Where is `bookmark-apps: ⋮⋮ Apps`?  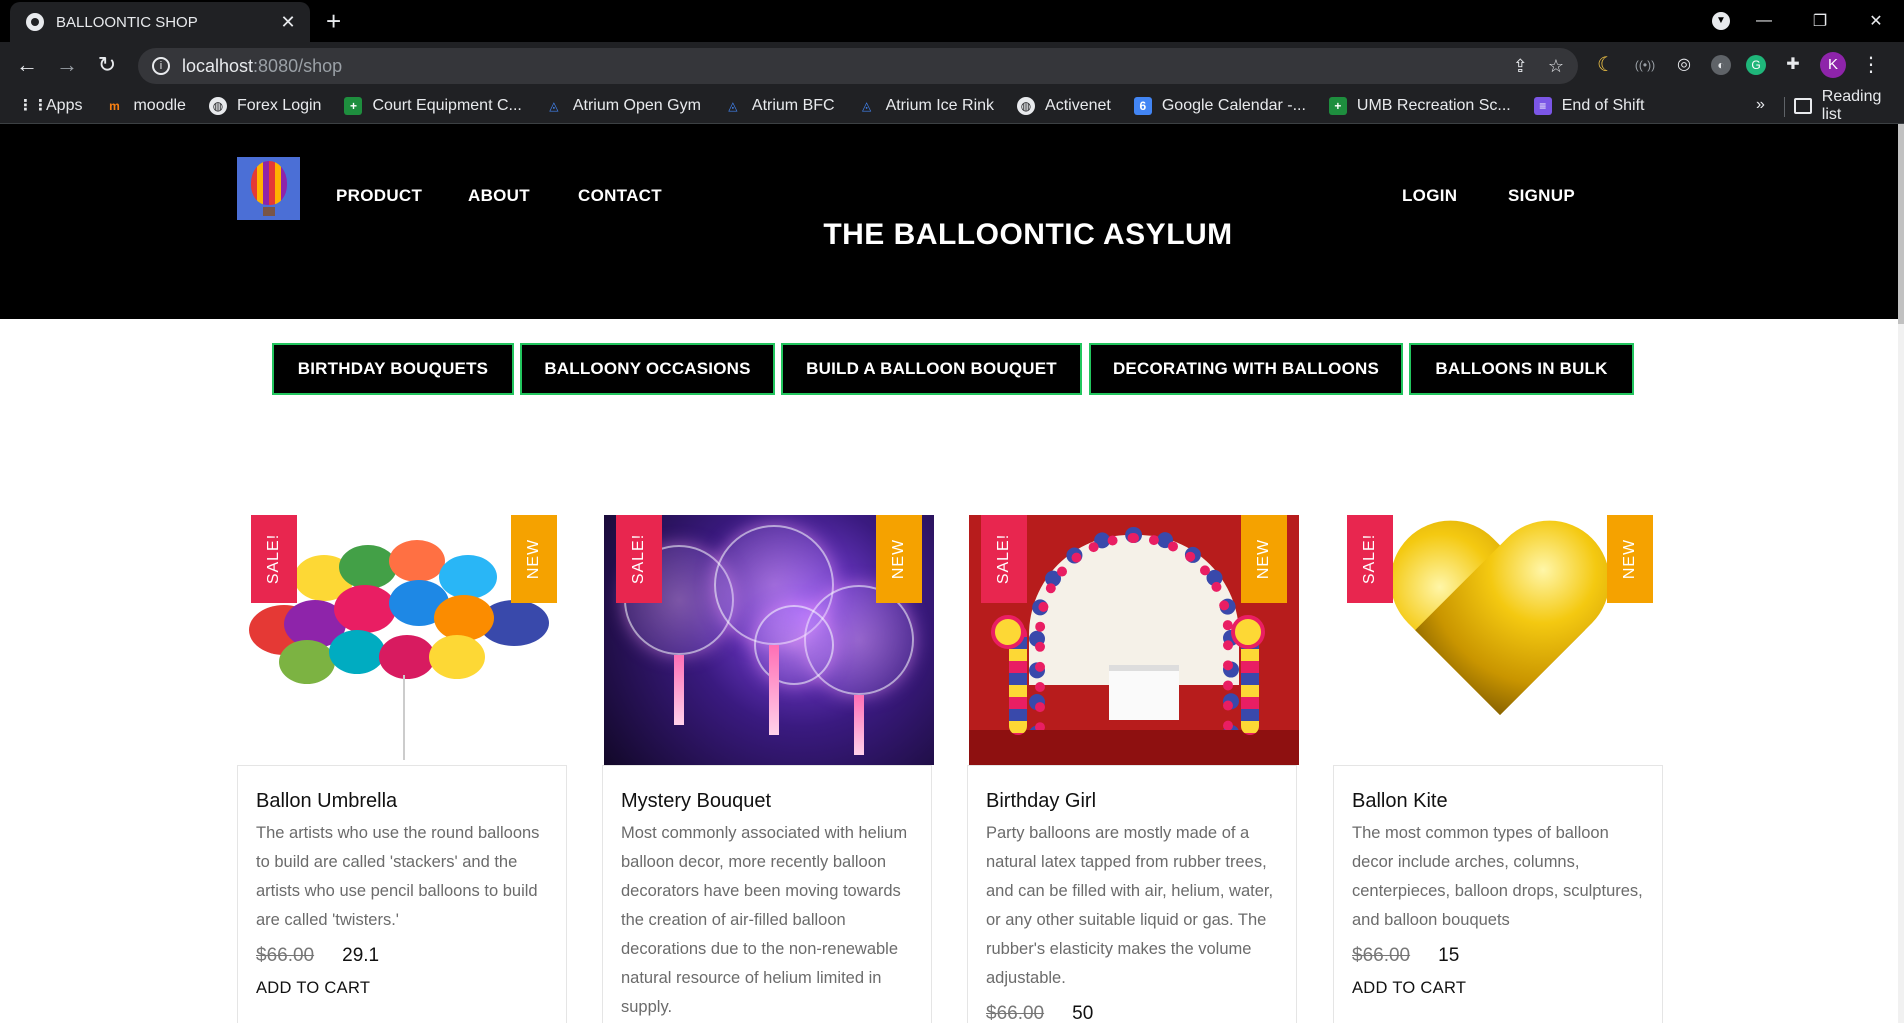
bookmark-apps: ⋮⋮ Apps is located at coordinates (50, 106).